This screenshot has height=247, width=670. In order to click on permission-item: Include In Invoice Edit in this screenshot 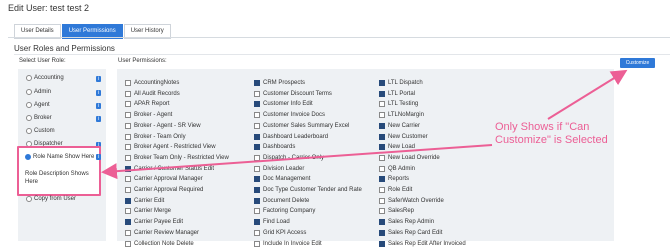, I will do `click(288, 243)`.